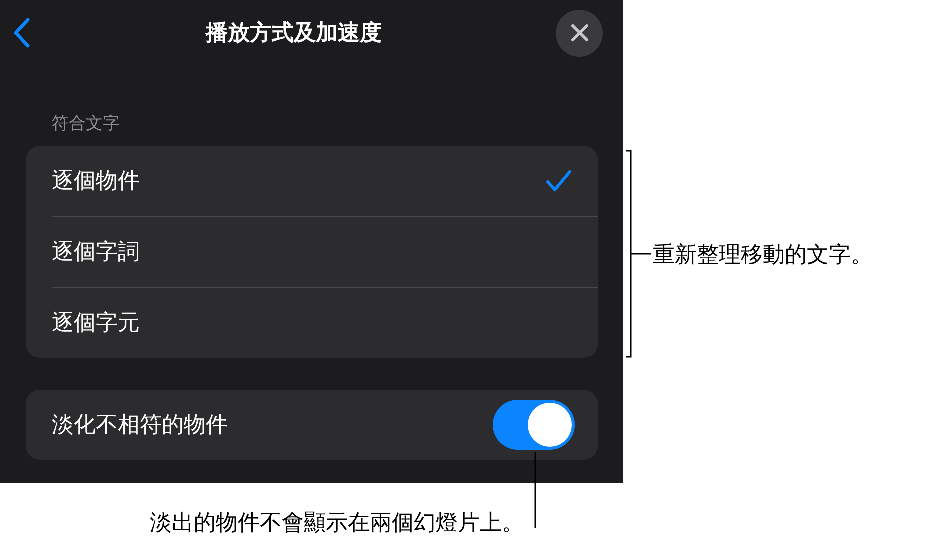 The image size is (934, 545). Describe the element at coordinates (96, 181) in the screenshot. I see `option-label: 逐個物件` at that location.